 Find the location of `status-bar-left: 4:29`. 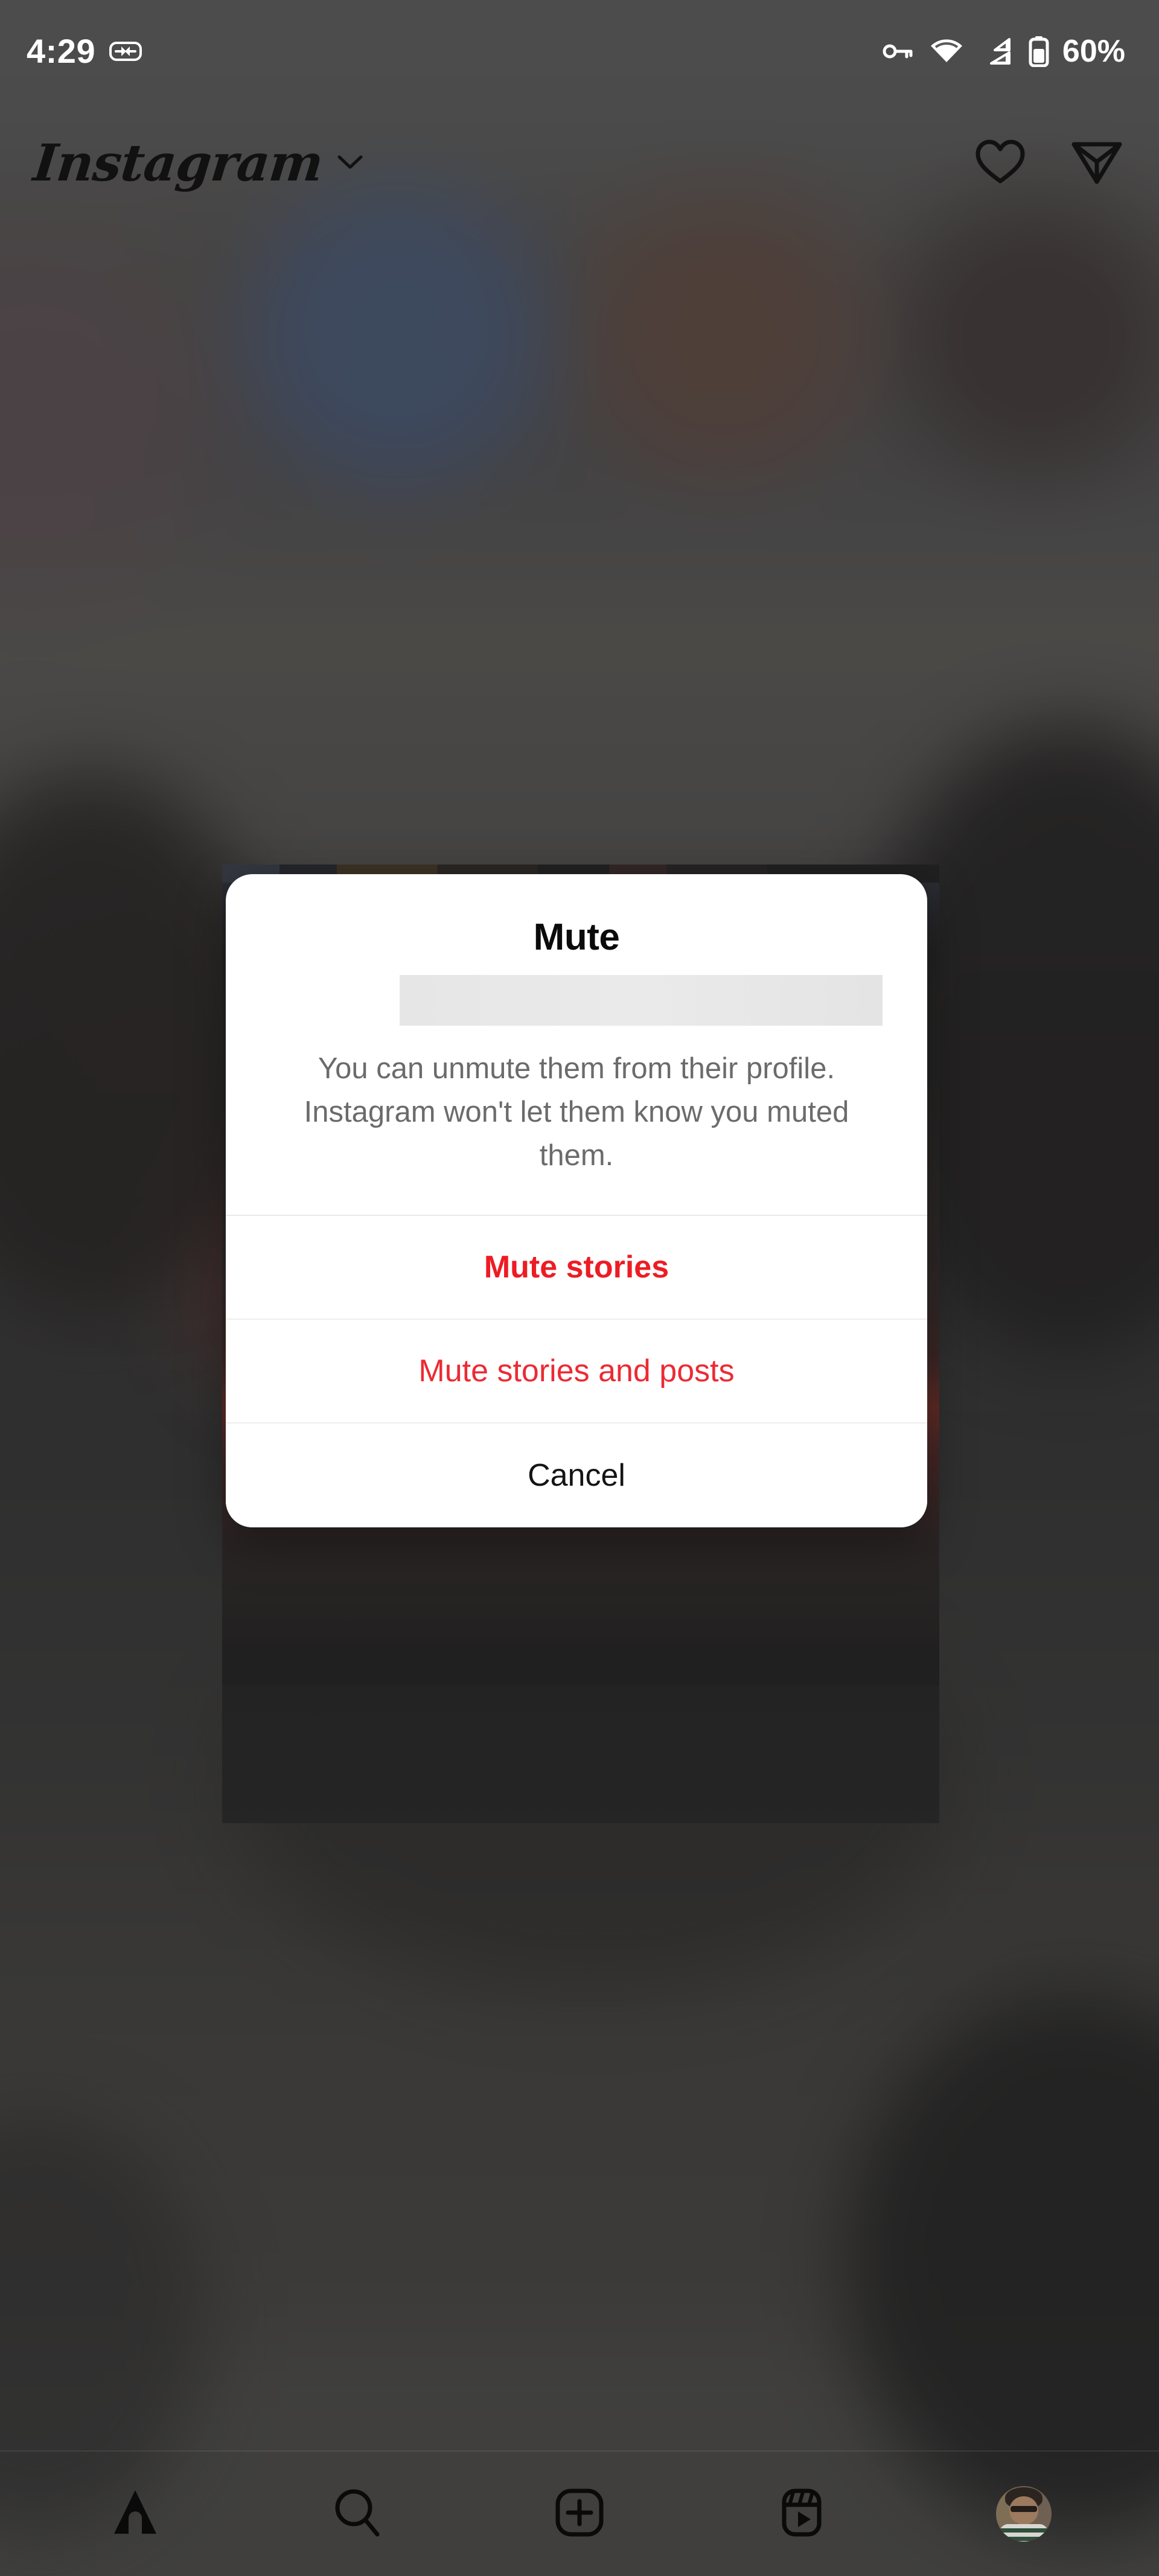

status-bar-left: 4:29 is located at coordinates (84, 51).